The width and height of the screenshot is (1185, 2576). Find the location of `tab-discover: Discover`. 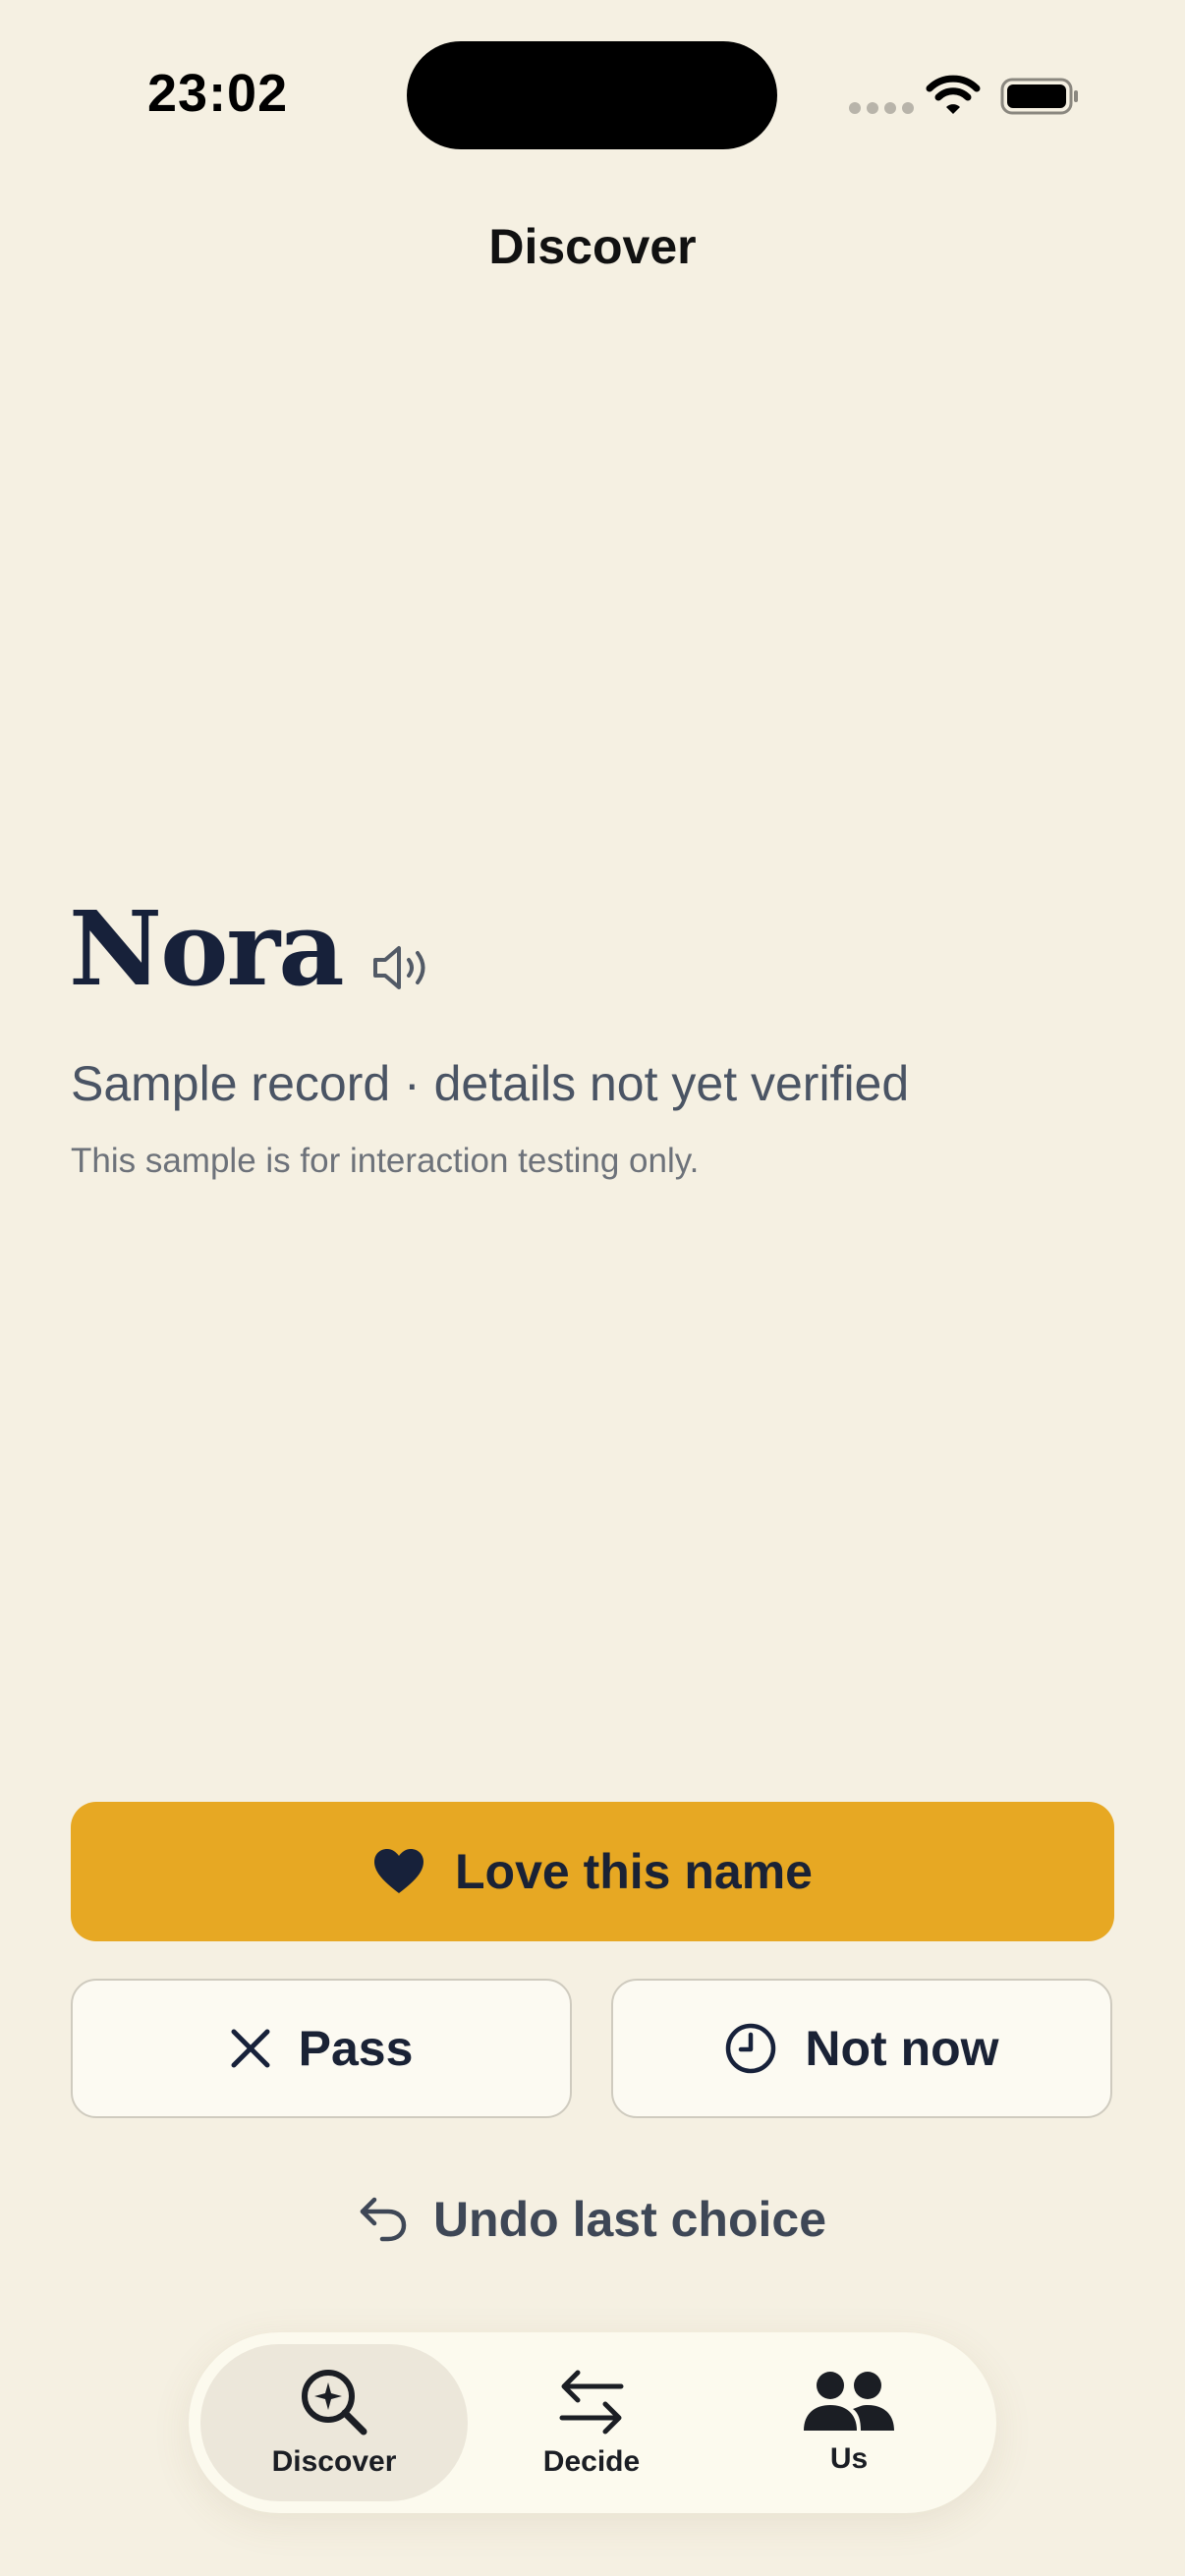

tab-discover: Discover is located at coordinates (334, 2422).